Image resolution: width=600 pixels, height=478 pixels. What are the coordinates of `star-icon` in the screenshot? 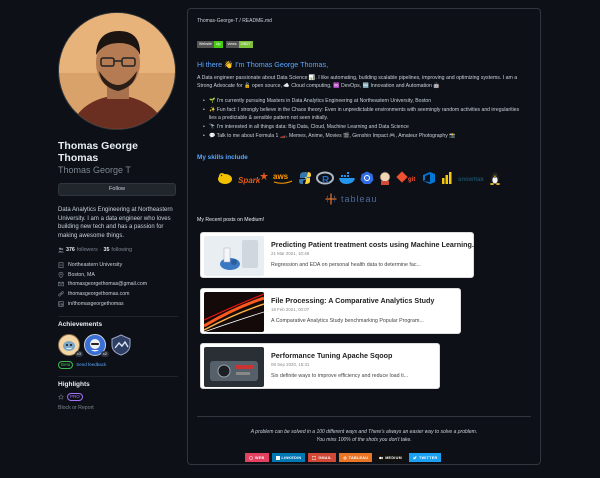 It's located at (61, 396).